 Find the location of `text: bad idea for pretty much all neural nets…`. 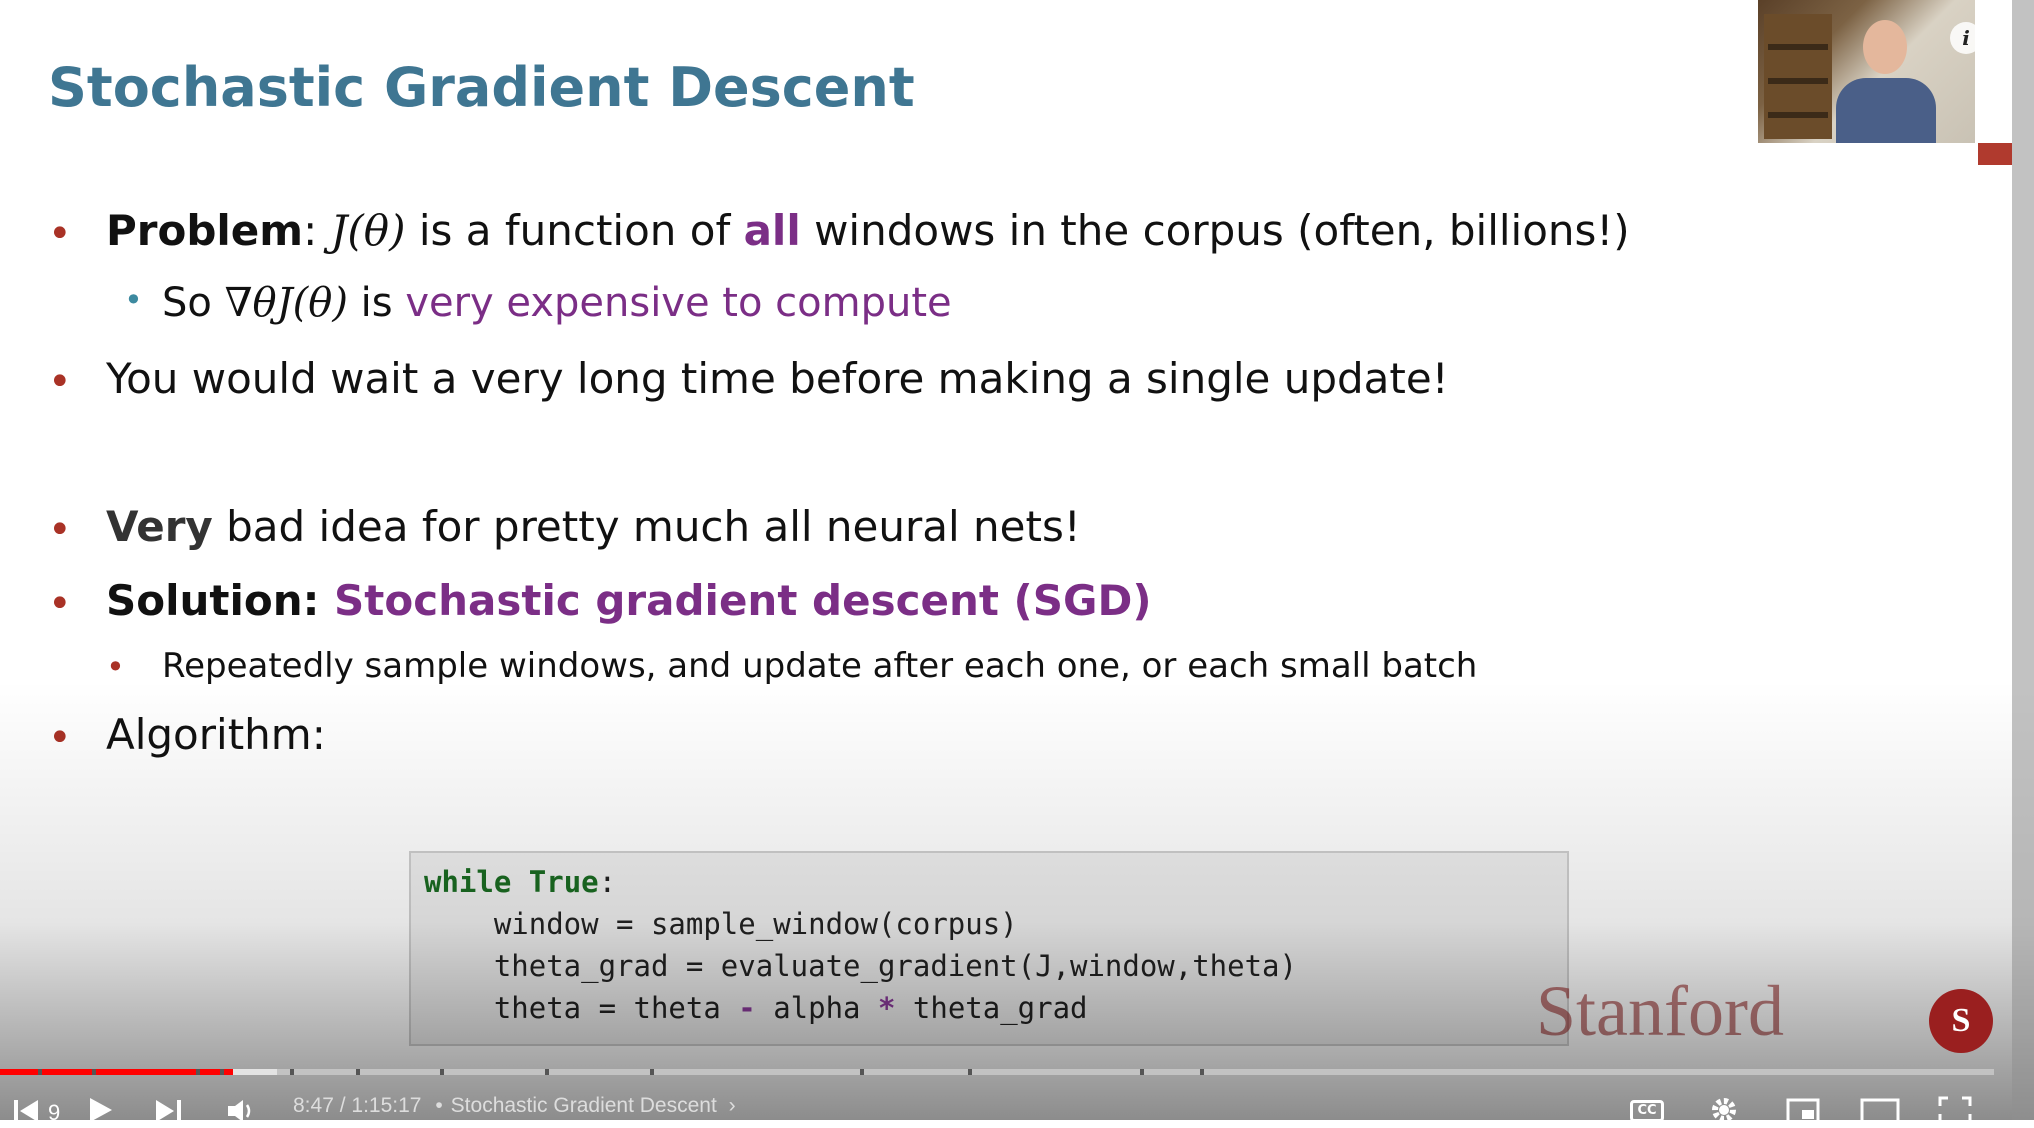

text: bad idea for pretty much all neural nets… is located at coordinates (646, 526).